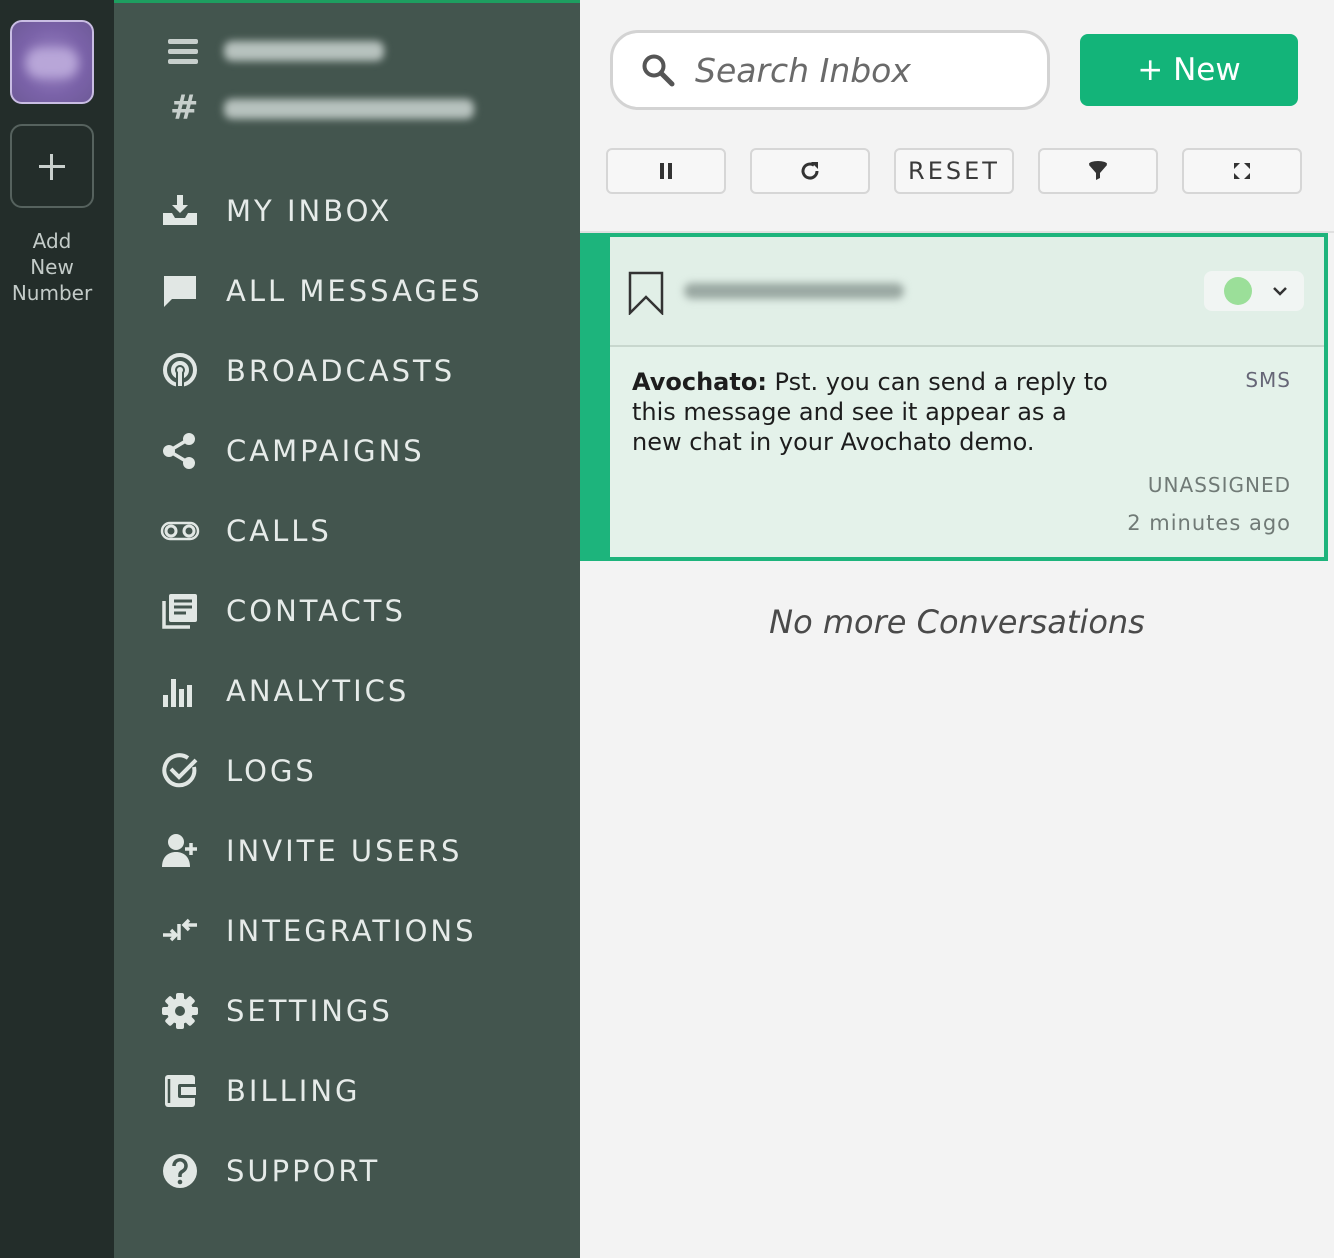  I want to click on contacts-icon, so click(180, 611).